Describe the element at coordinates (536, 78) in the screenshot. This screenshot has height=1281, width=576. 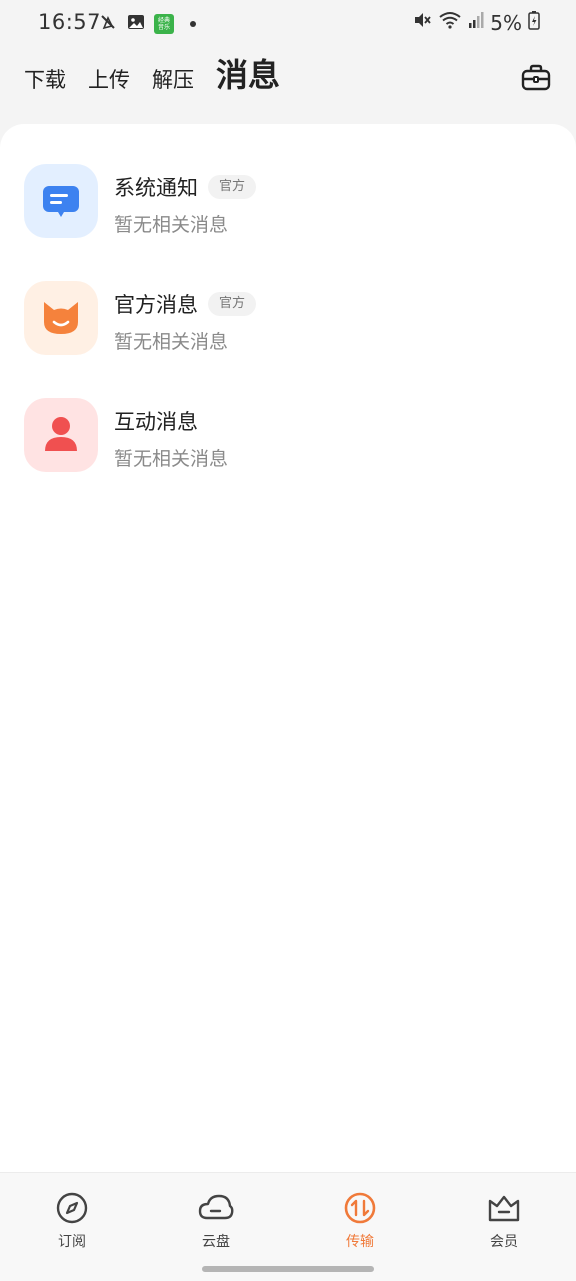
I see `toolbox-button` at that location.